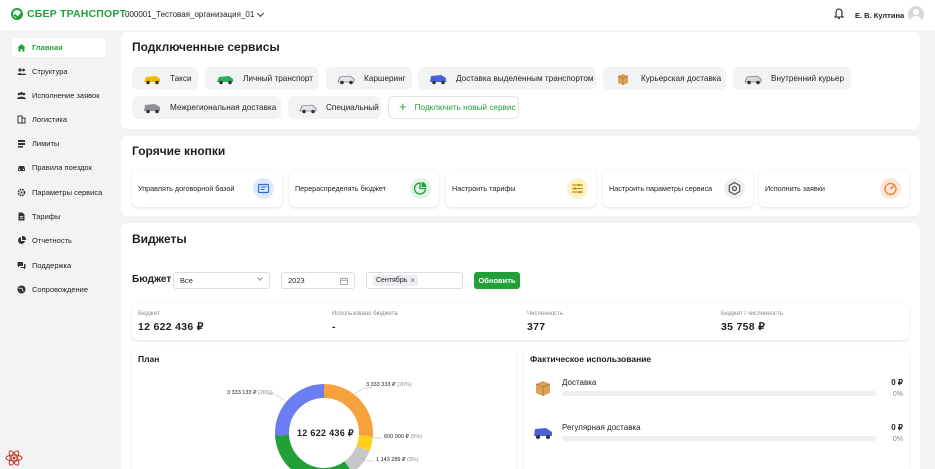  I want to click on sidebar-item-label: Структура, so click(50, 71).